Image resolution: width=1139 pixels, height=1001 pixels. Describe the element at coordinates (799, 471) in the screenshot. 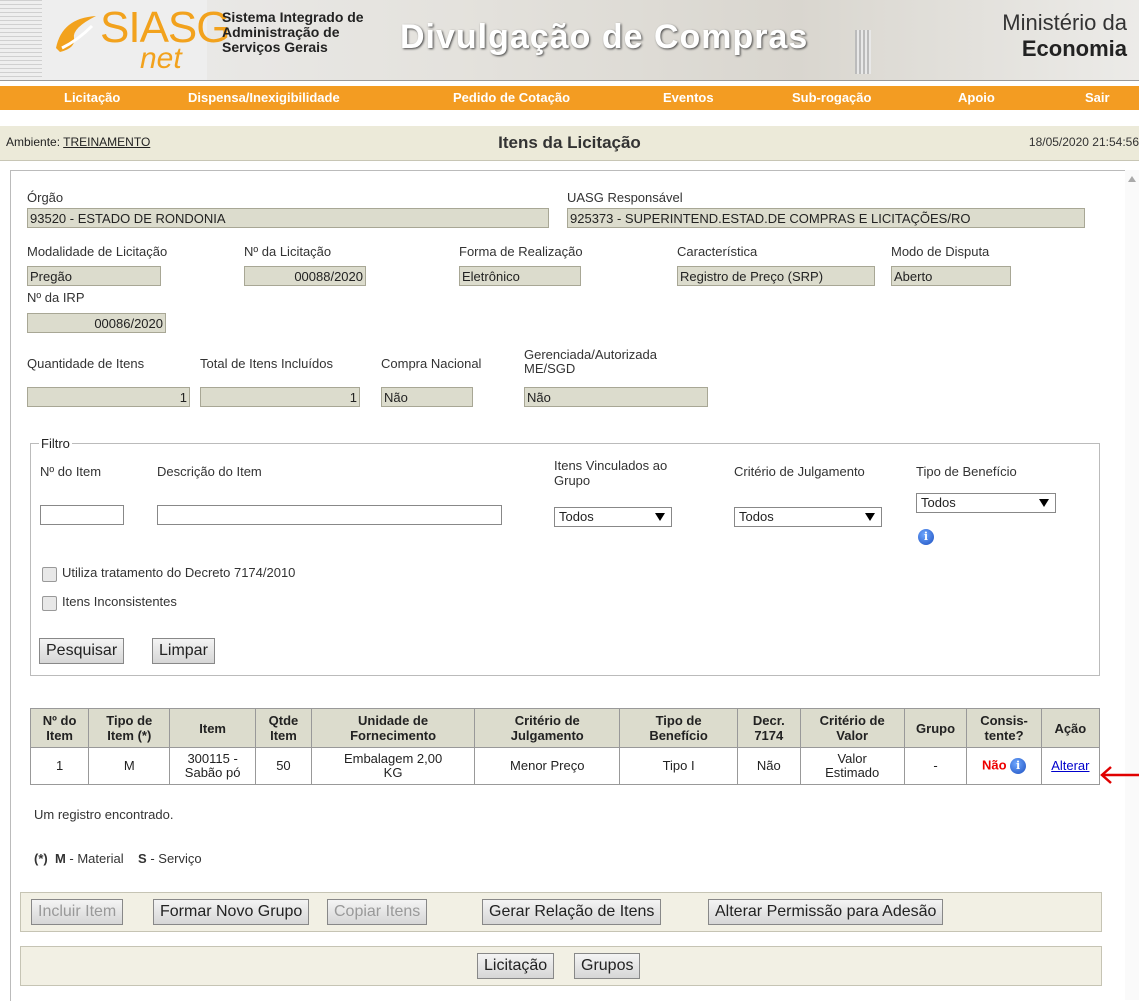

I see `criterio-label: Critério de Julgamento` at that location.